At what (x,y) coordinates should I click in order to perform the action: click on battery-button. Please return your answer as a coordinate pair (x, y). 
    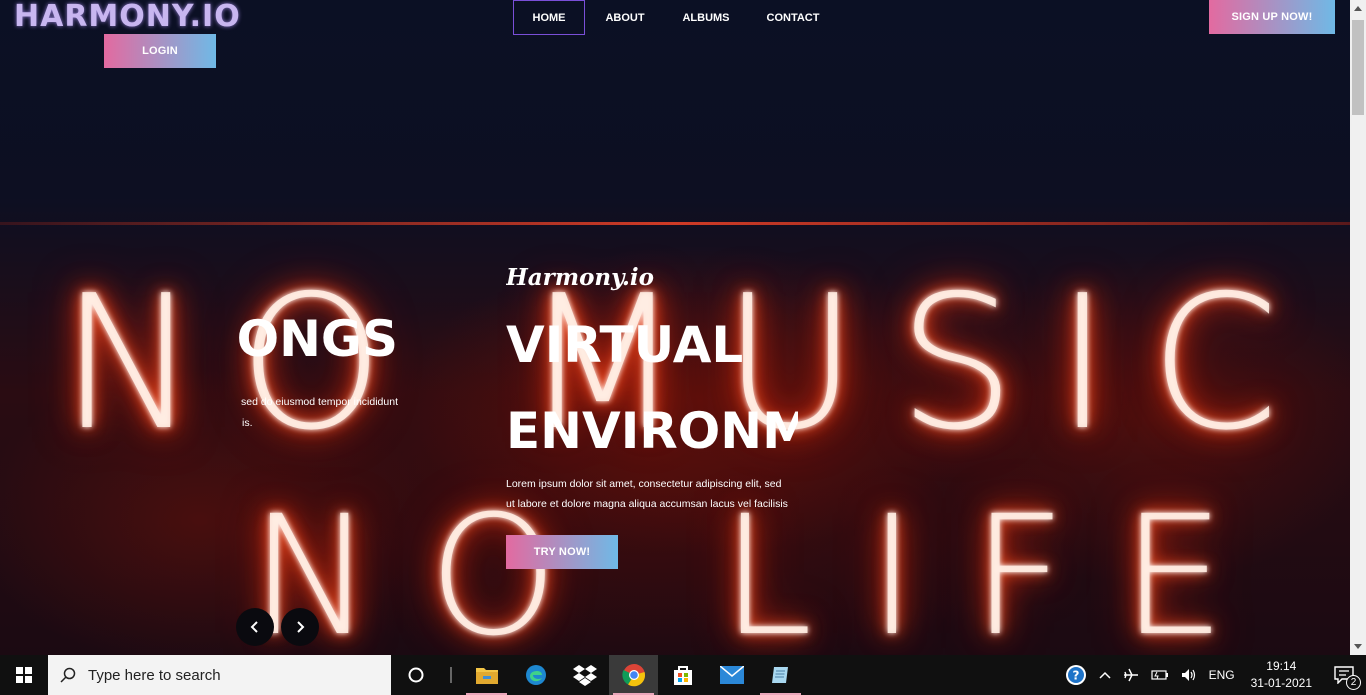
    Looking at the image, I should click on (1160, 675).